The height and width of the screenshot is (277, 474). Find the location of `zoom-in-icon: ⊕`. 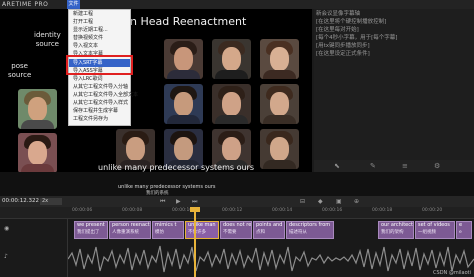

zoom-in-icon: ⊕ is located at coordinates (356, 201).